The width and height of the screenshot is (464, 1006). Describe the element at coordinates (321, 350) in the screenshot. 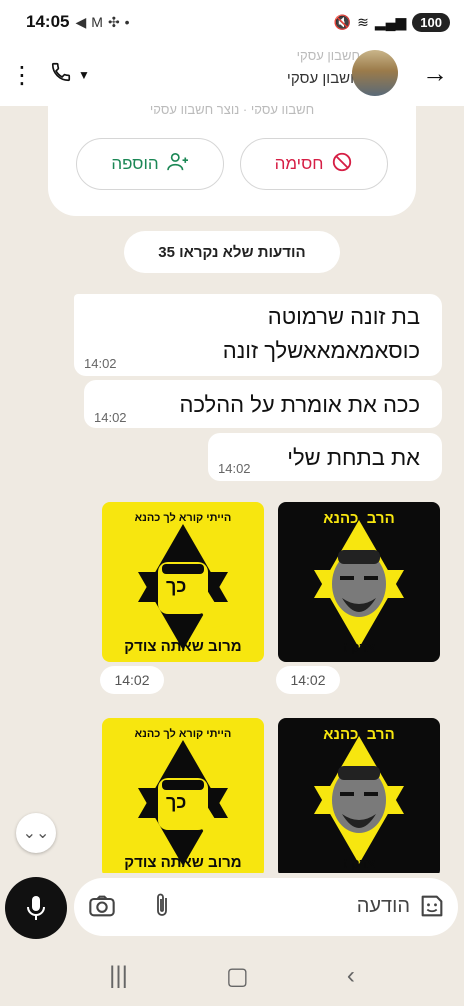

I see `message-line: כוסאמאמאאשלך זונה` at that location.